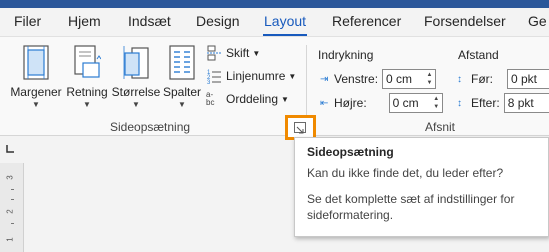 The height and width of the screenshot is (252, 549). What do you see at coordinates (214, 53) in the screenshot?
I see `breaks-icon` at bounding box center [214, 53].